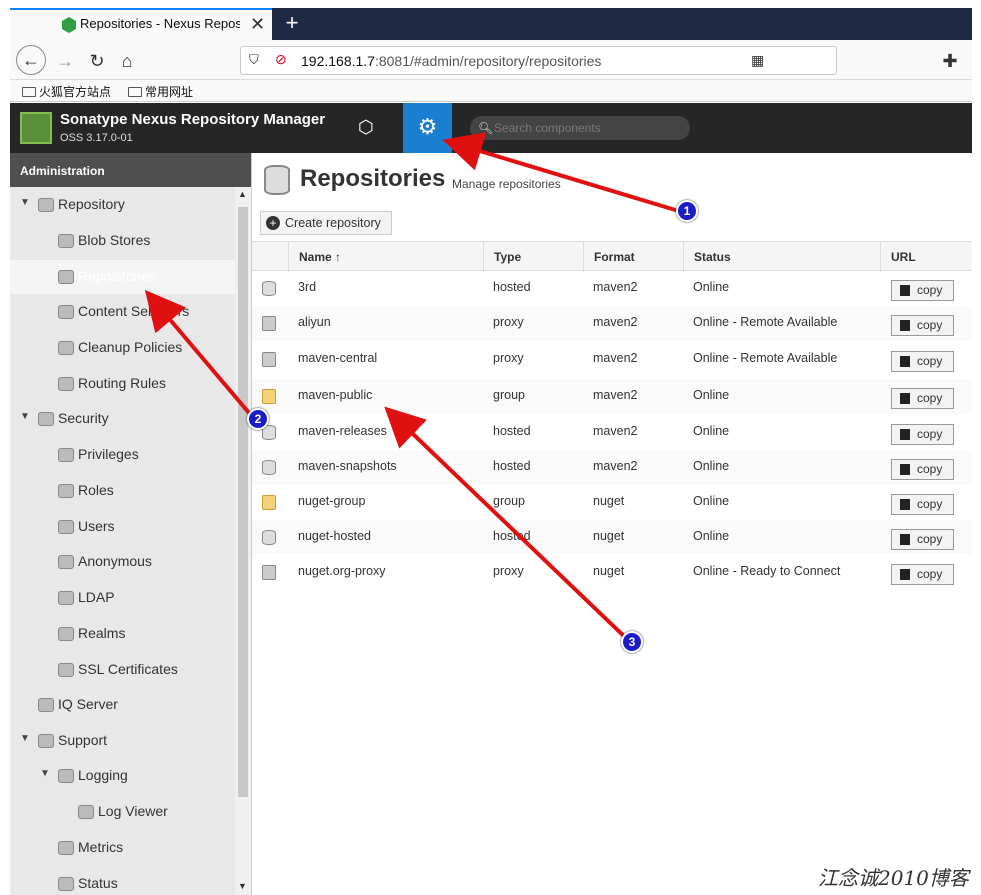  I want to click on sidebar-item-label: Roles, so click(96, 490).